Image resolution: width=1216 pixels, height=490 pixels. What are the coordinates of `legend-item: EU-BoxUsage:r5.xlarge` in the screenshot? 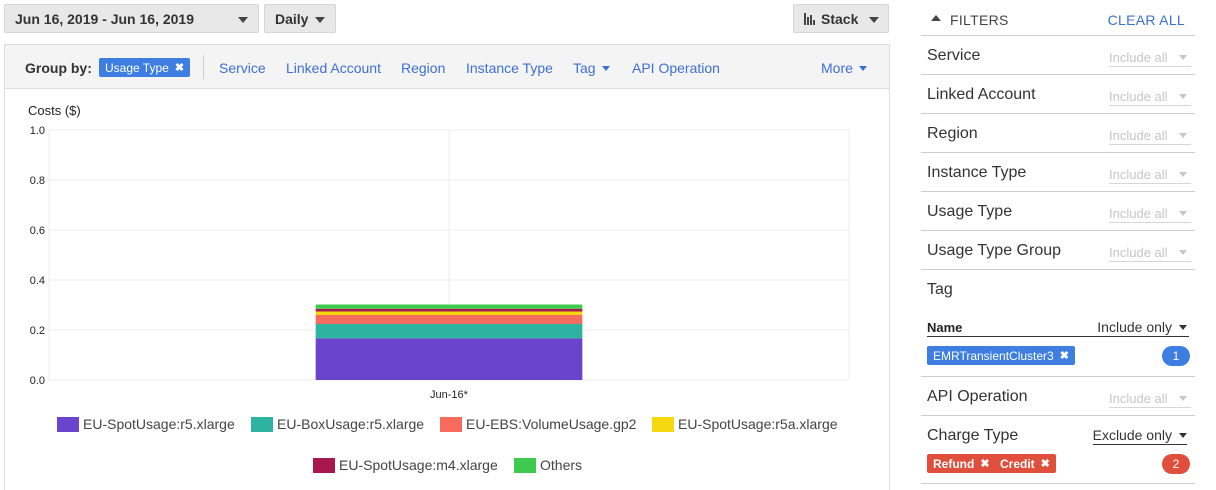 It's located at (337, 424).